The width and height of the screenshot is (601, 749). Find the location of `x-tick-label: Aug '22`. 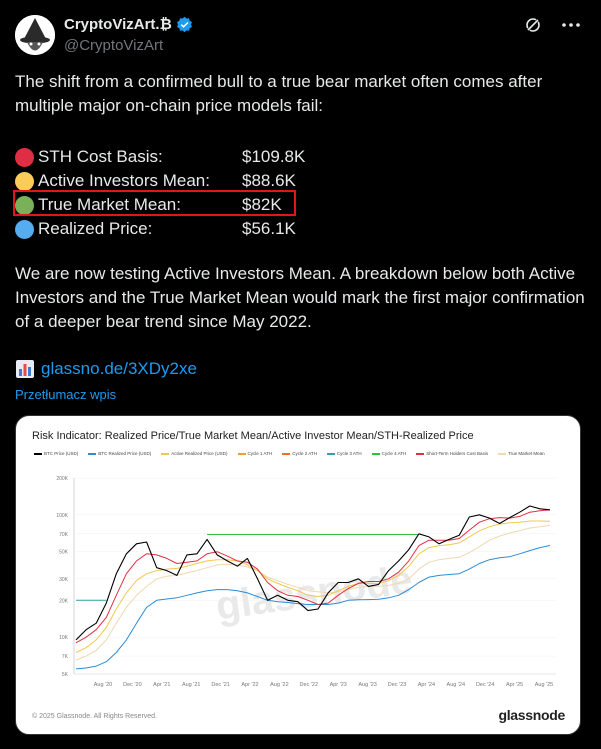

x-tick-label: Aug '22 is located at coordinates (279, 685).